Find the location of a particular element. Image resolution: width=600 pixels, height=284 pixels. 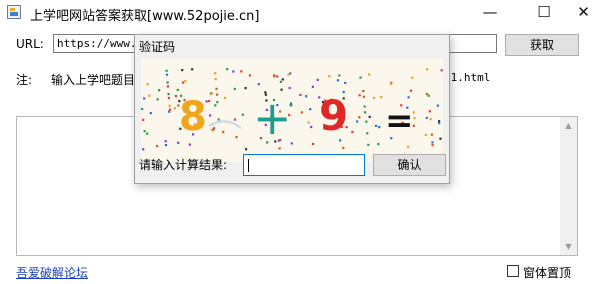

scroll-down-icon: ▼ is located at coordinates (568, 246).